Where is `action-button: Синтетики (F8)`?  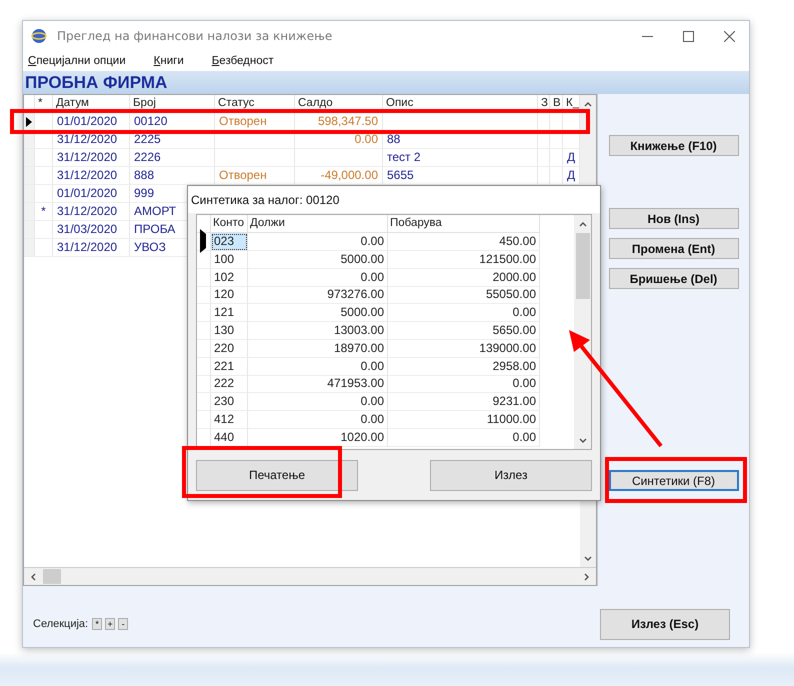 action-button: Синтетики (F8) is located at coordinates (673, 480).